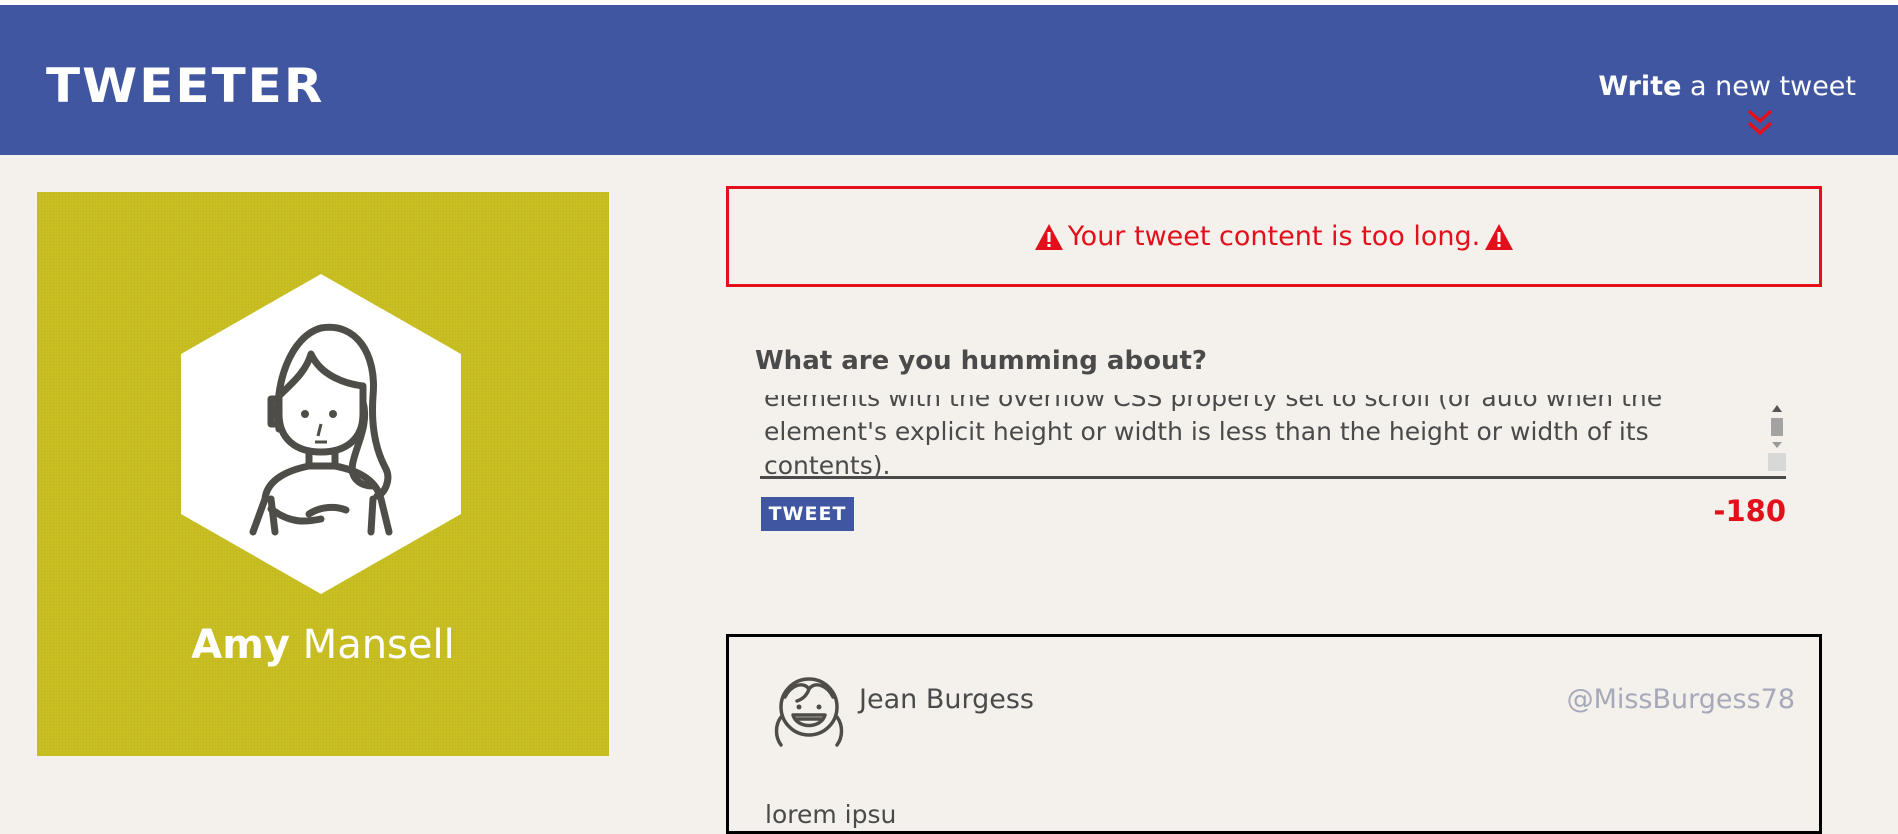 The image size is (1898, 834). I want to click on smiling-girl-avatar-icon, so click(809, 712).